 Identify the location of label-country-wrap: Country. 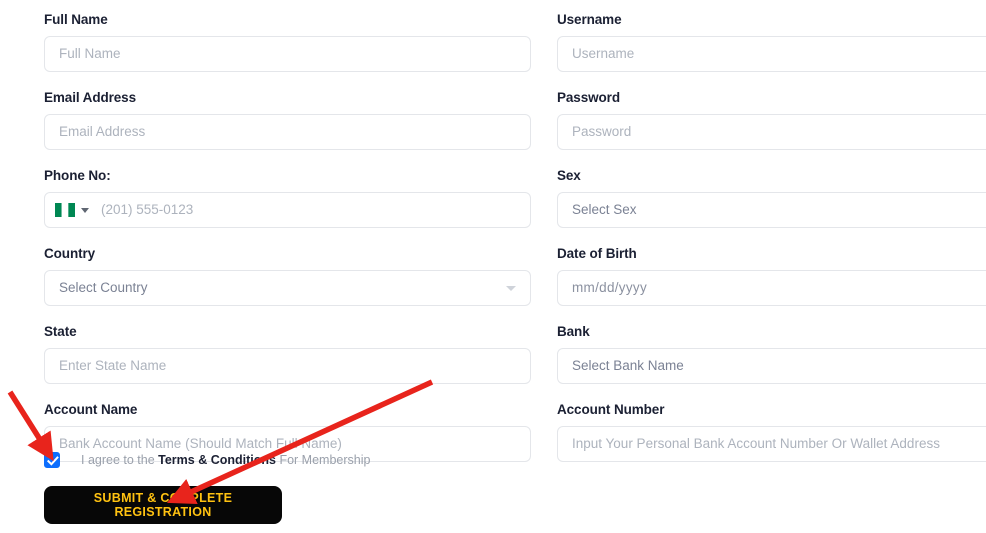
(287, 254).